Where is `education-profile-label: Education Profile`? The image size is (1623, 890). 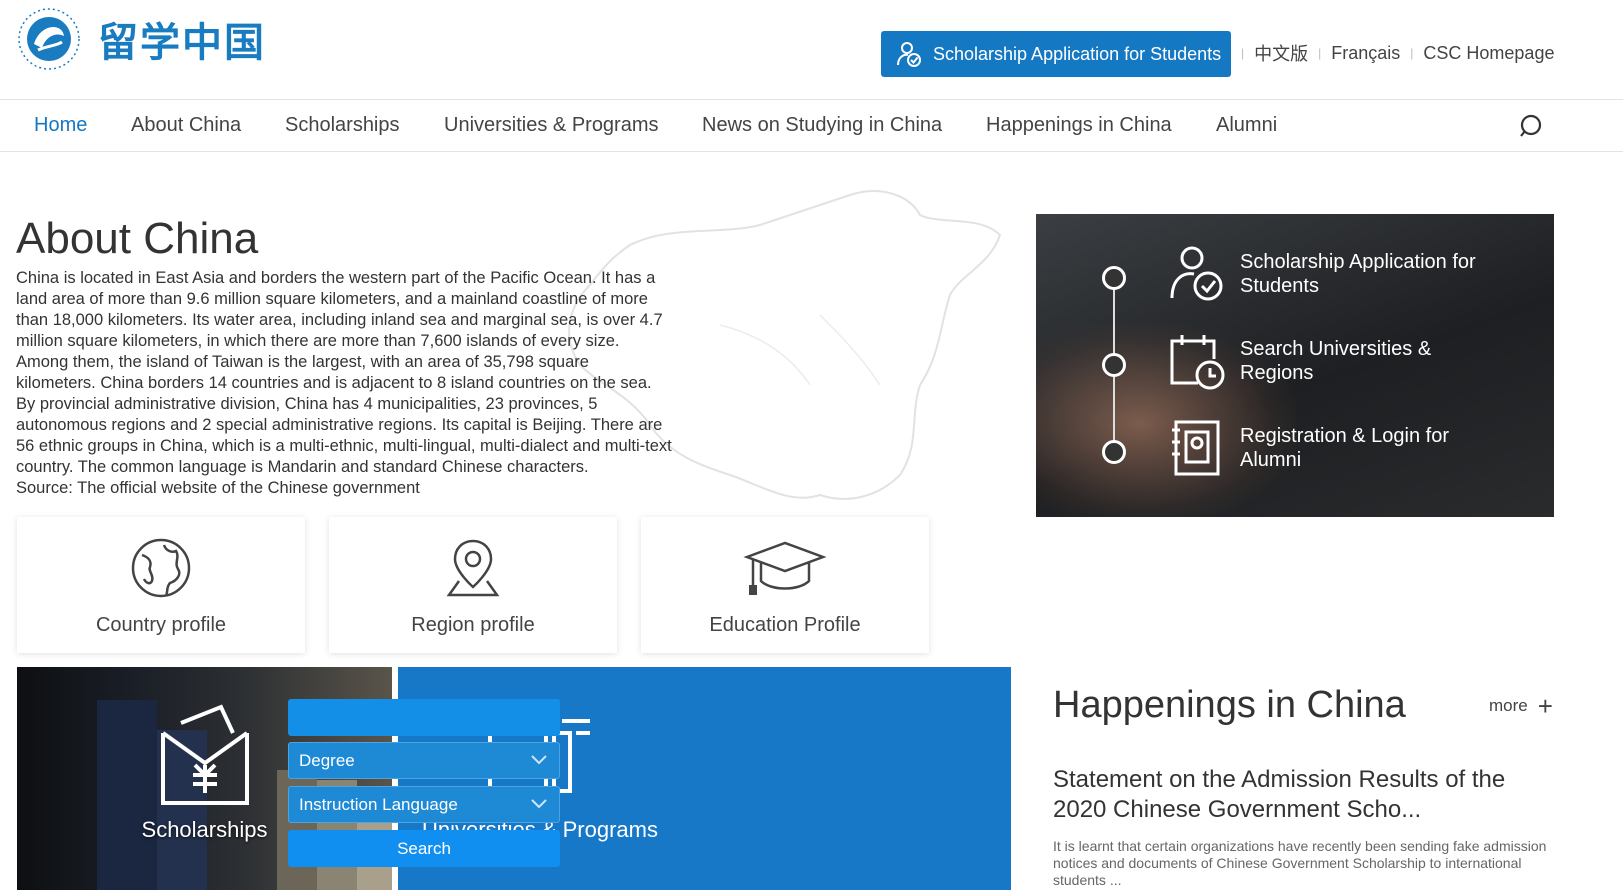
education-profile-label: Education Profile is located at coordinates (785, 625).